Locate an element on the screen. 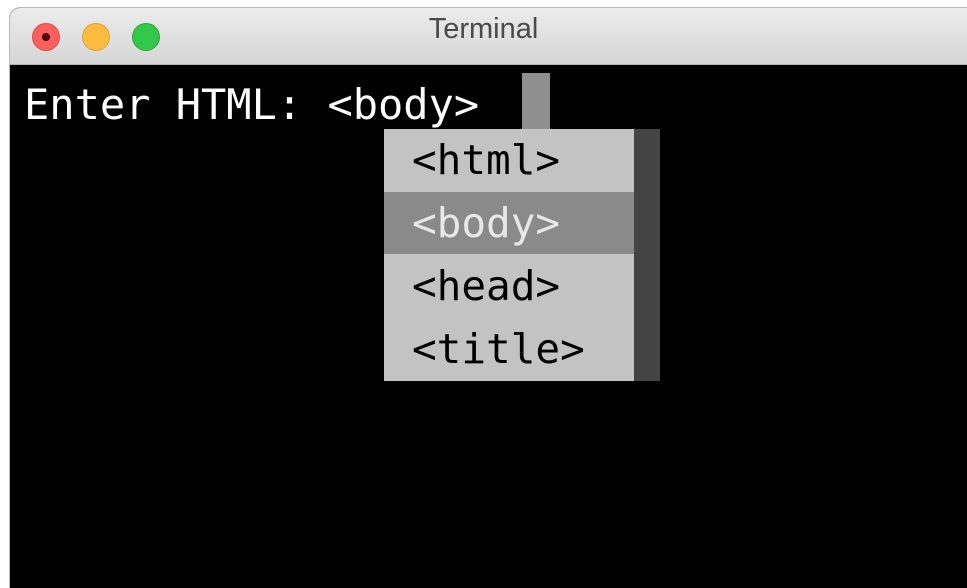 This screenshot has height=588, width=967. autocomplete-item-label: <body> is located at coordinates (486, 223).